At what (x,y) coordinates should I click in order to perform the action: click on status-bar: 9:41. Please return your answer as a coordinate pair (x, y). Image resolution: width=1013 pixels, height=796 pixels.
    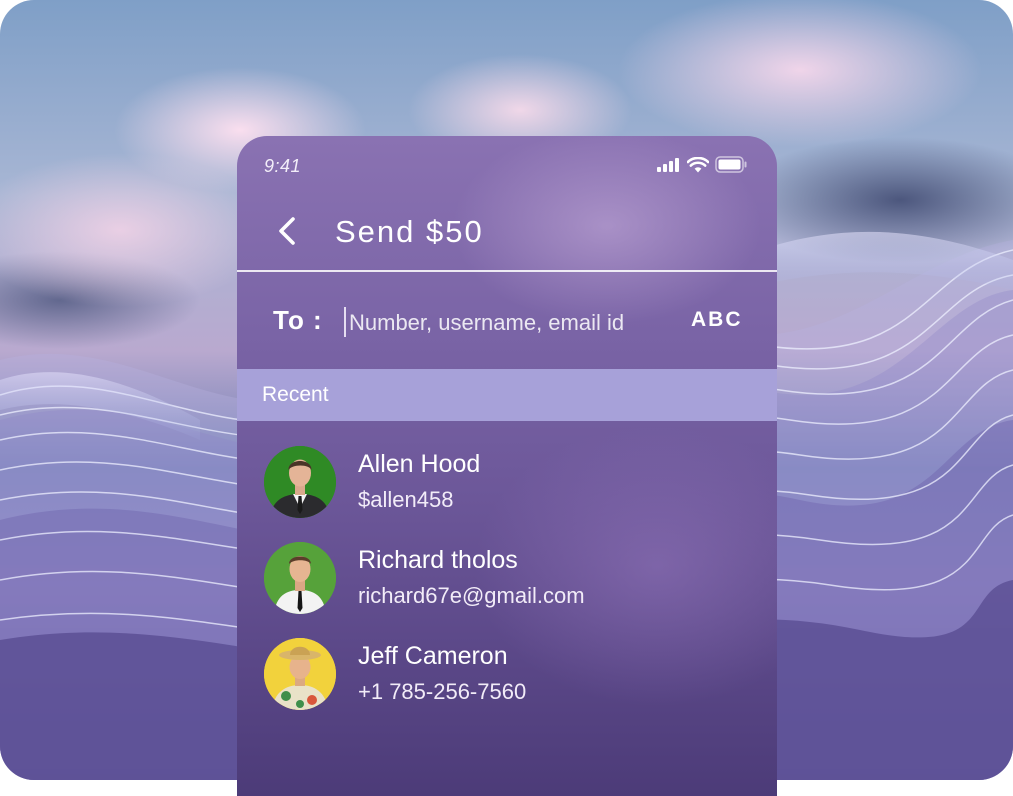
    Looking at the image, I should click on (507, 165).